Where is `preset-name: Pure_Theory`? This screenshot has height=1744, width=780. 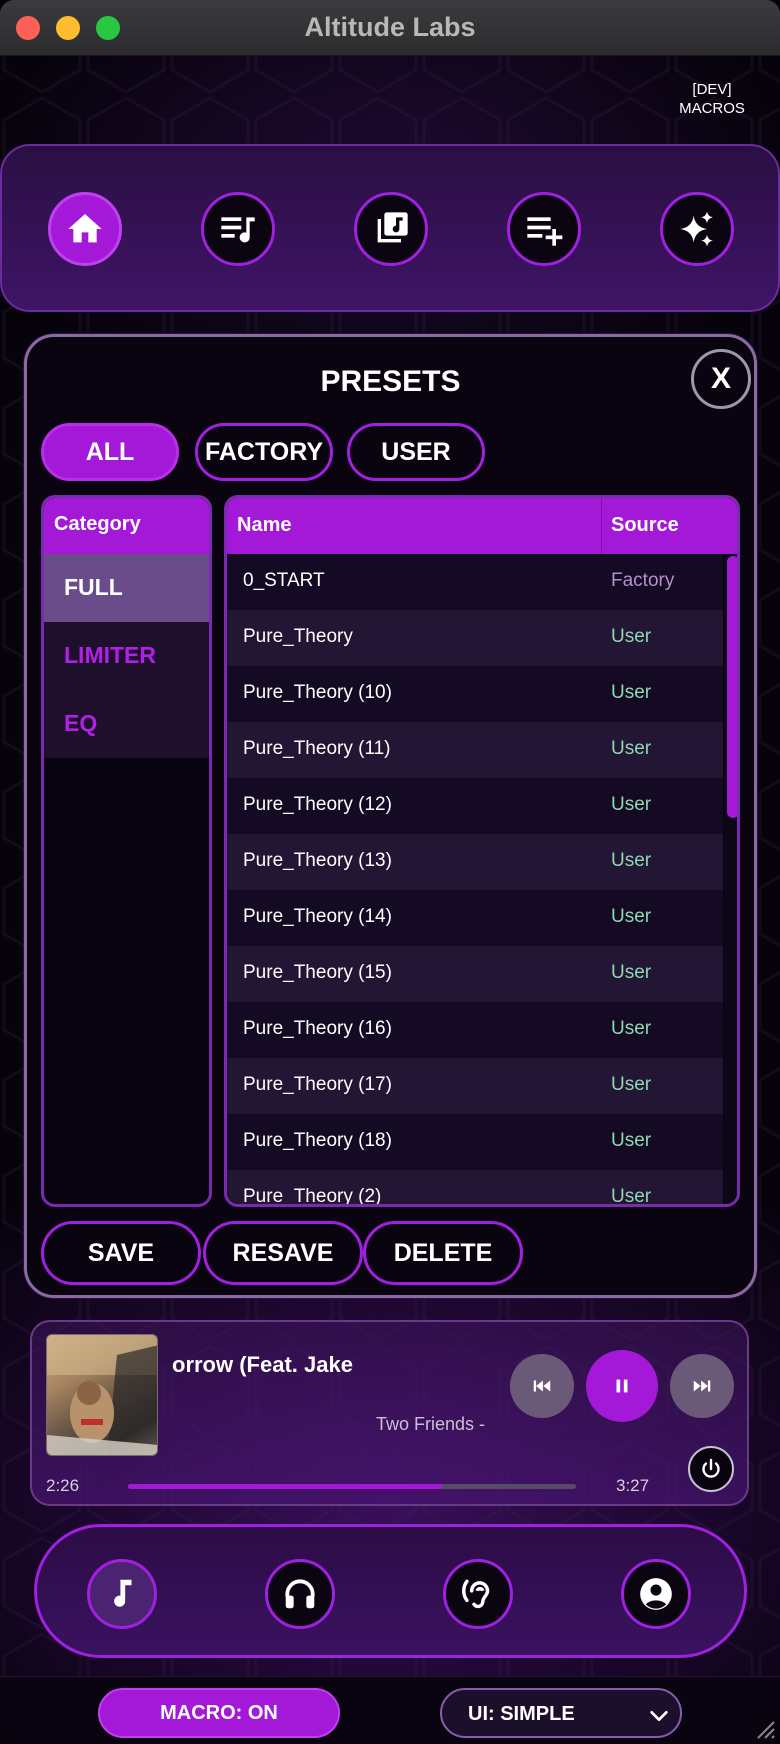
preset-name: Pure_Theory is located at coordinates (298, 636).